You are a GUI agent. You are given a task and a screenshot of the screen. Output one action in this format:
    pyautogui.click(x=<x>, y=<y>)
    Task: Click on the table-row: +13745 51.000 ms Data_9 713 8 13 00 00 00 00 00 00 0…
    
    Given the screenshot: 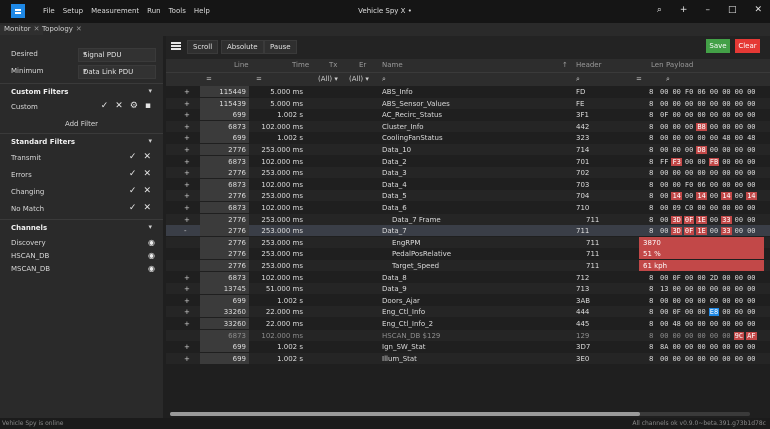 What is the action you would take?
    pyautogui.click(x=468, y=289)
    